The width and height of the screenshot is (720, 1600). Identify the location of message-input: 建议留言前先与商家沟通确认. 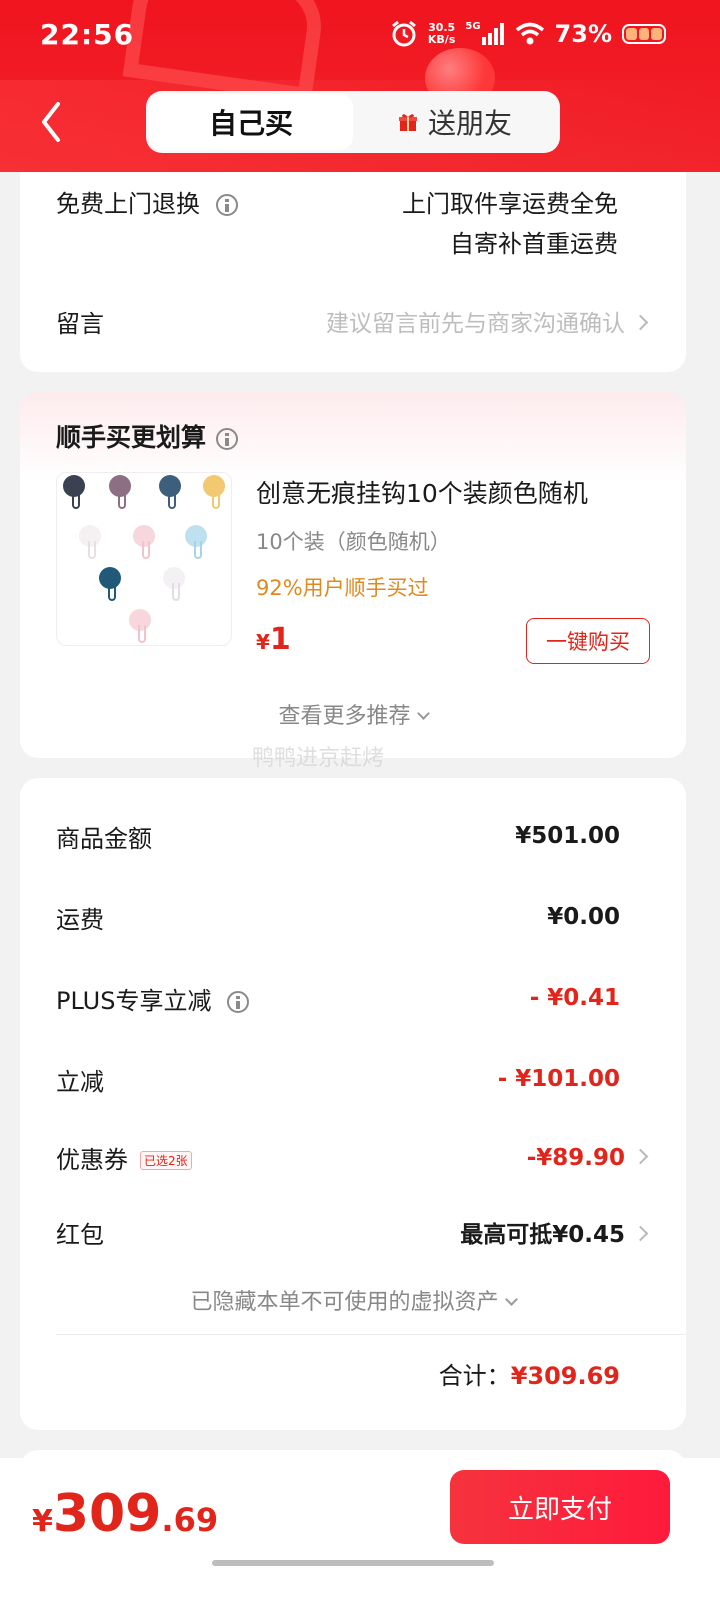
(487, 321).